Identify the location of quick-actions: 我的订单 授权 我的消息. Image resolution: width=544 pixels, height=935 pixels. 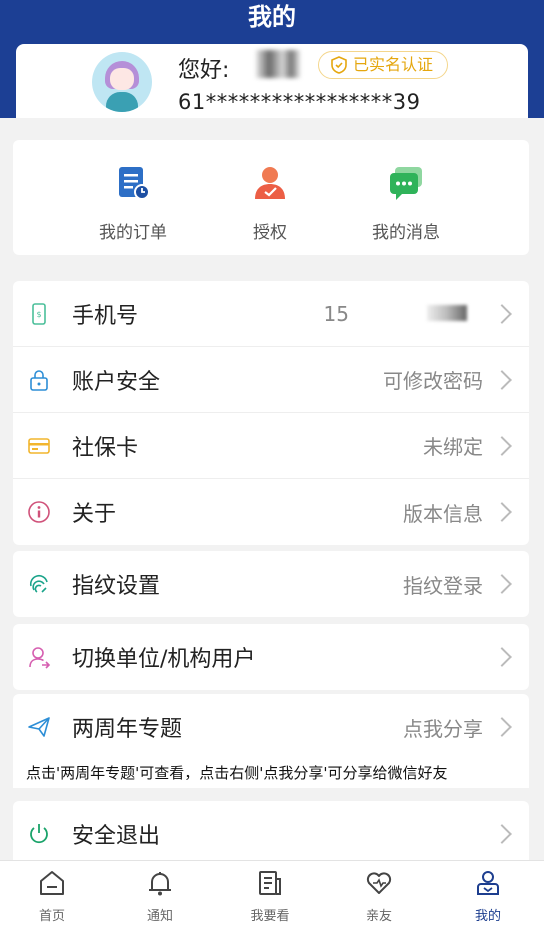
(271, 197).